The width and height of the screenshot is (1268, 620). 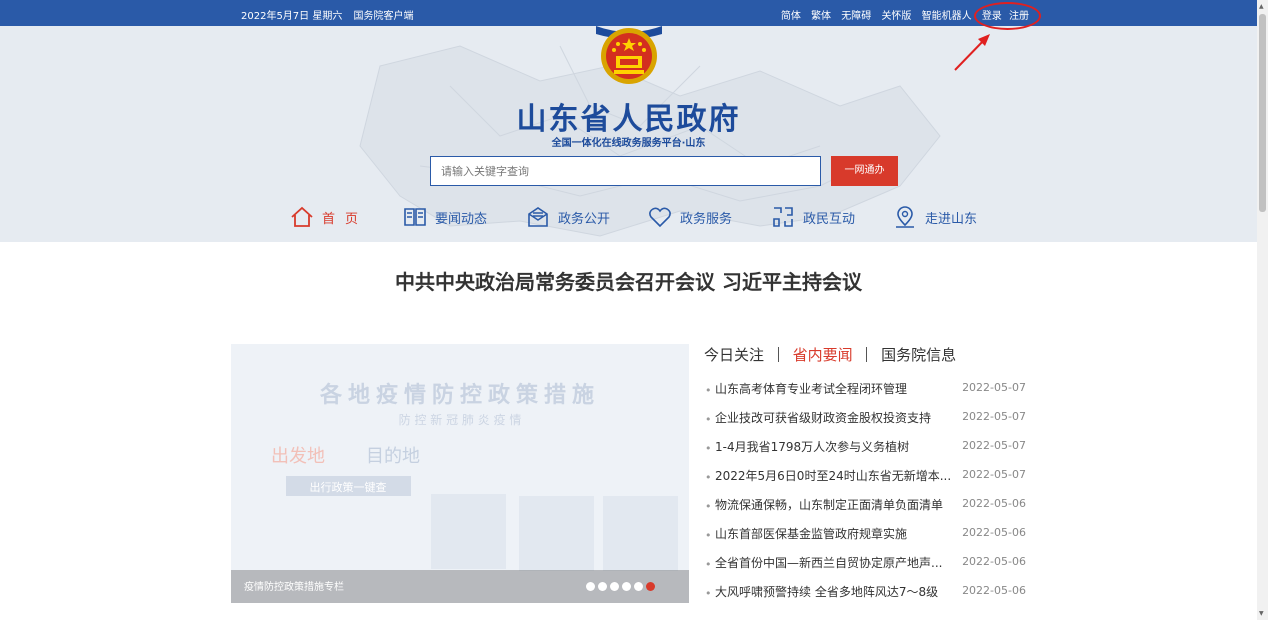 What do you see at coordinates (628, 280) in the screenshot?
I see `headline-link: 中共中央政治局常务委员会召开会议 习近平主持会议` at bounding box center [628, 280].